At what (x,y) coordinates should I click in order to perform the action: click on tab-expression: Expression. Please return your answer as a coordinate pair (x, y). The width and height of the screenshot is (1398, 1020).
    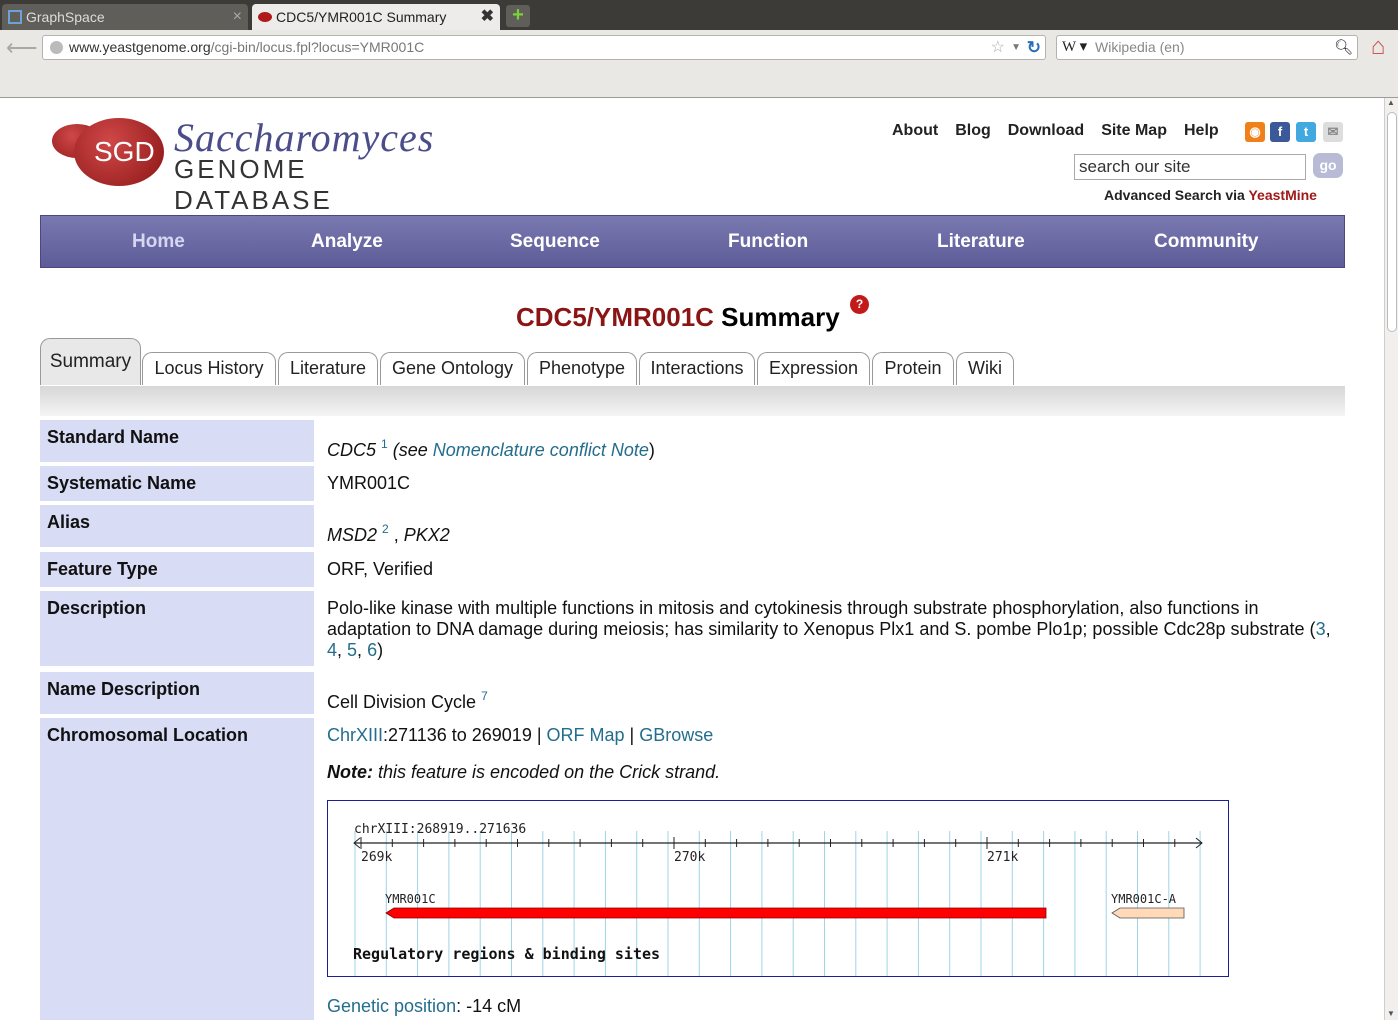
    Looking at the image, I should click on (813, 368).